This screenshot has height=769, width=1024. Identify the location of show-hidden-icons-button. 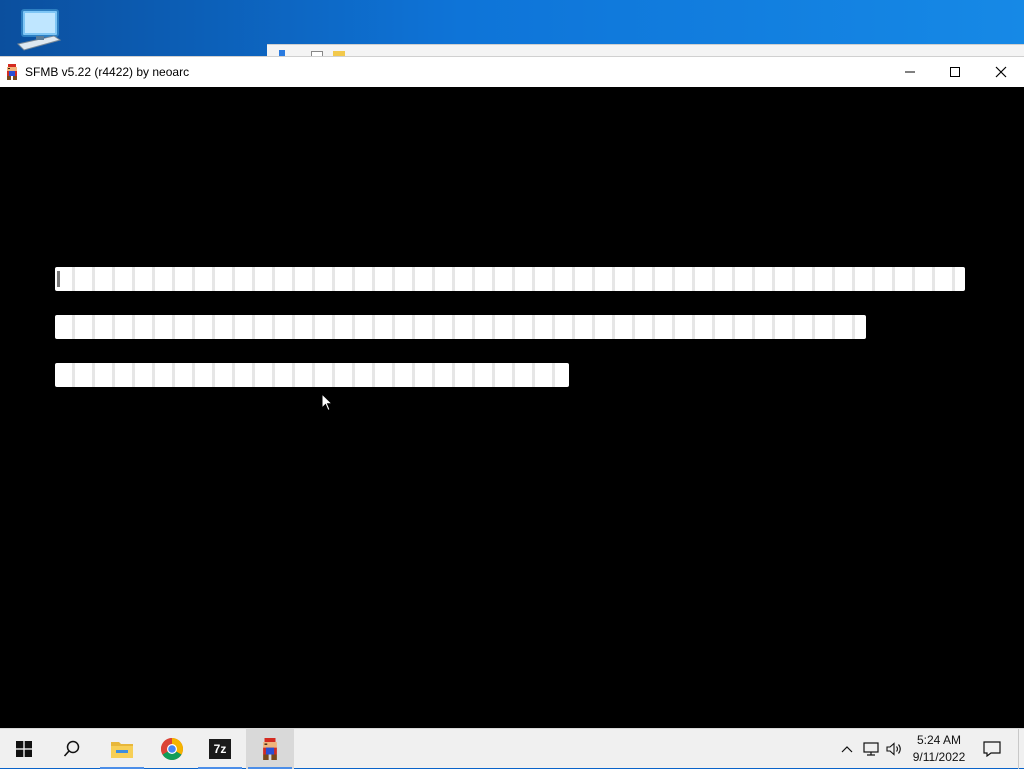
(847, 749).